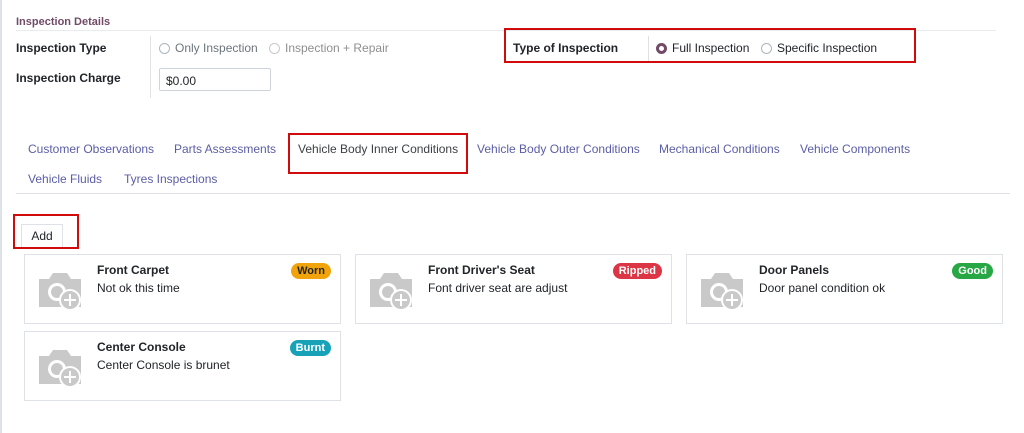  What do you see at coordinates (637, 271) in the screenshot?
I see `status-badge: Ripped` at bounding box center [637, 271].